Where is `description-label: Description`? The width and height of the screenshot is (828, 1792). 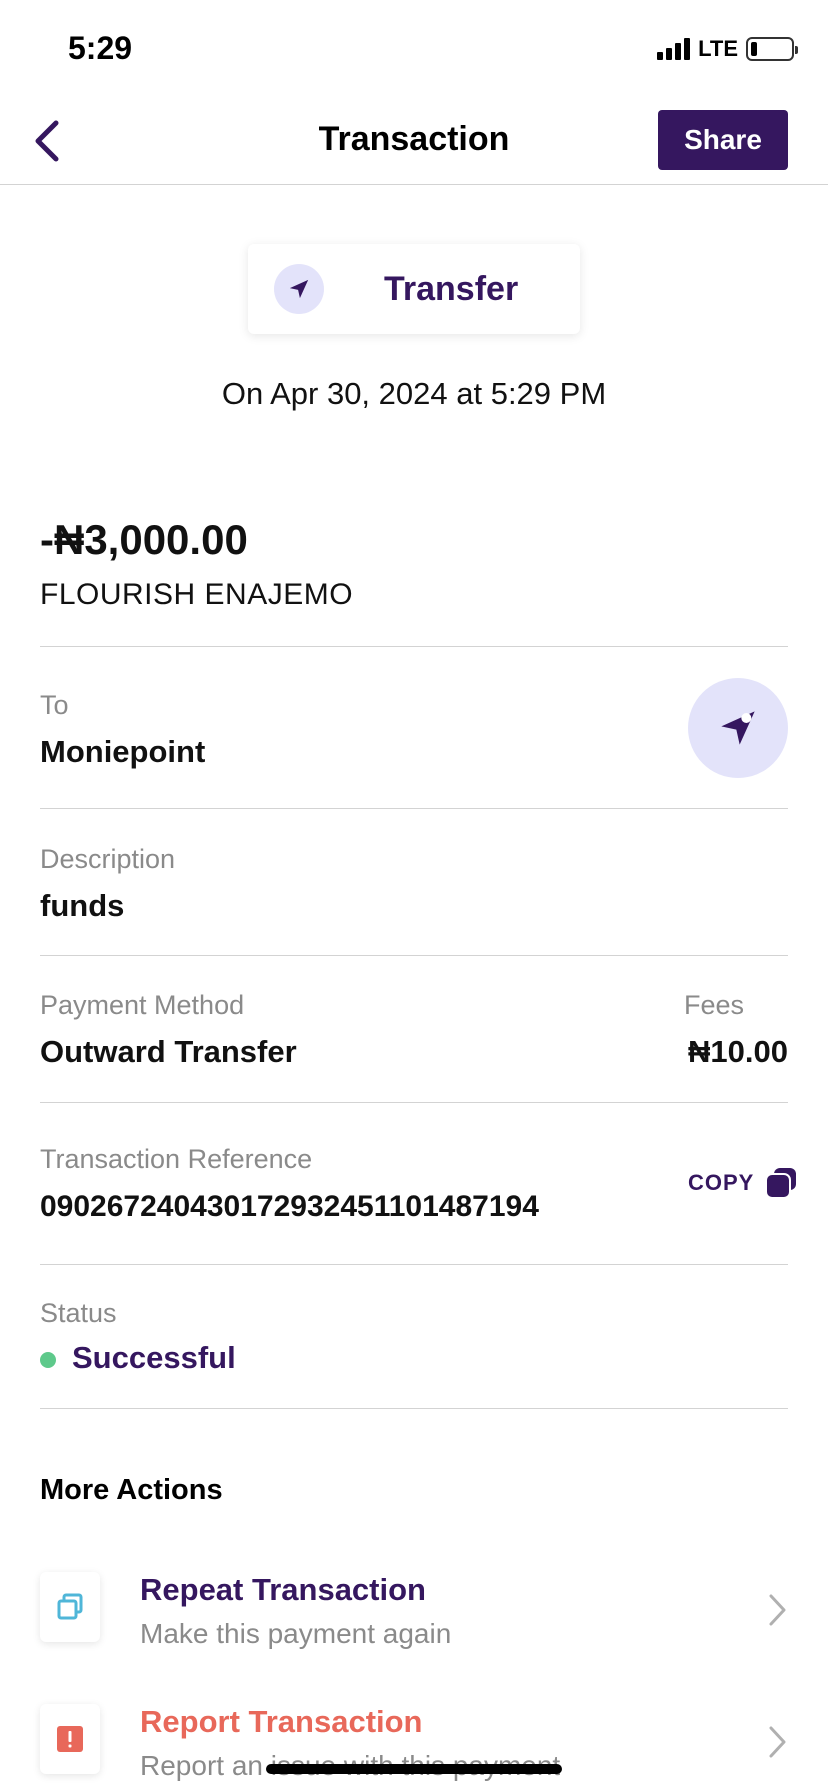 description-label: Description is located at coordinates (108, 859).